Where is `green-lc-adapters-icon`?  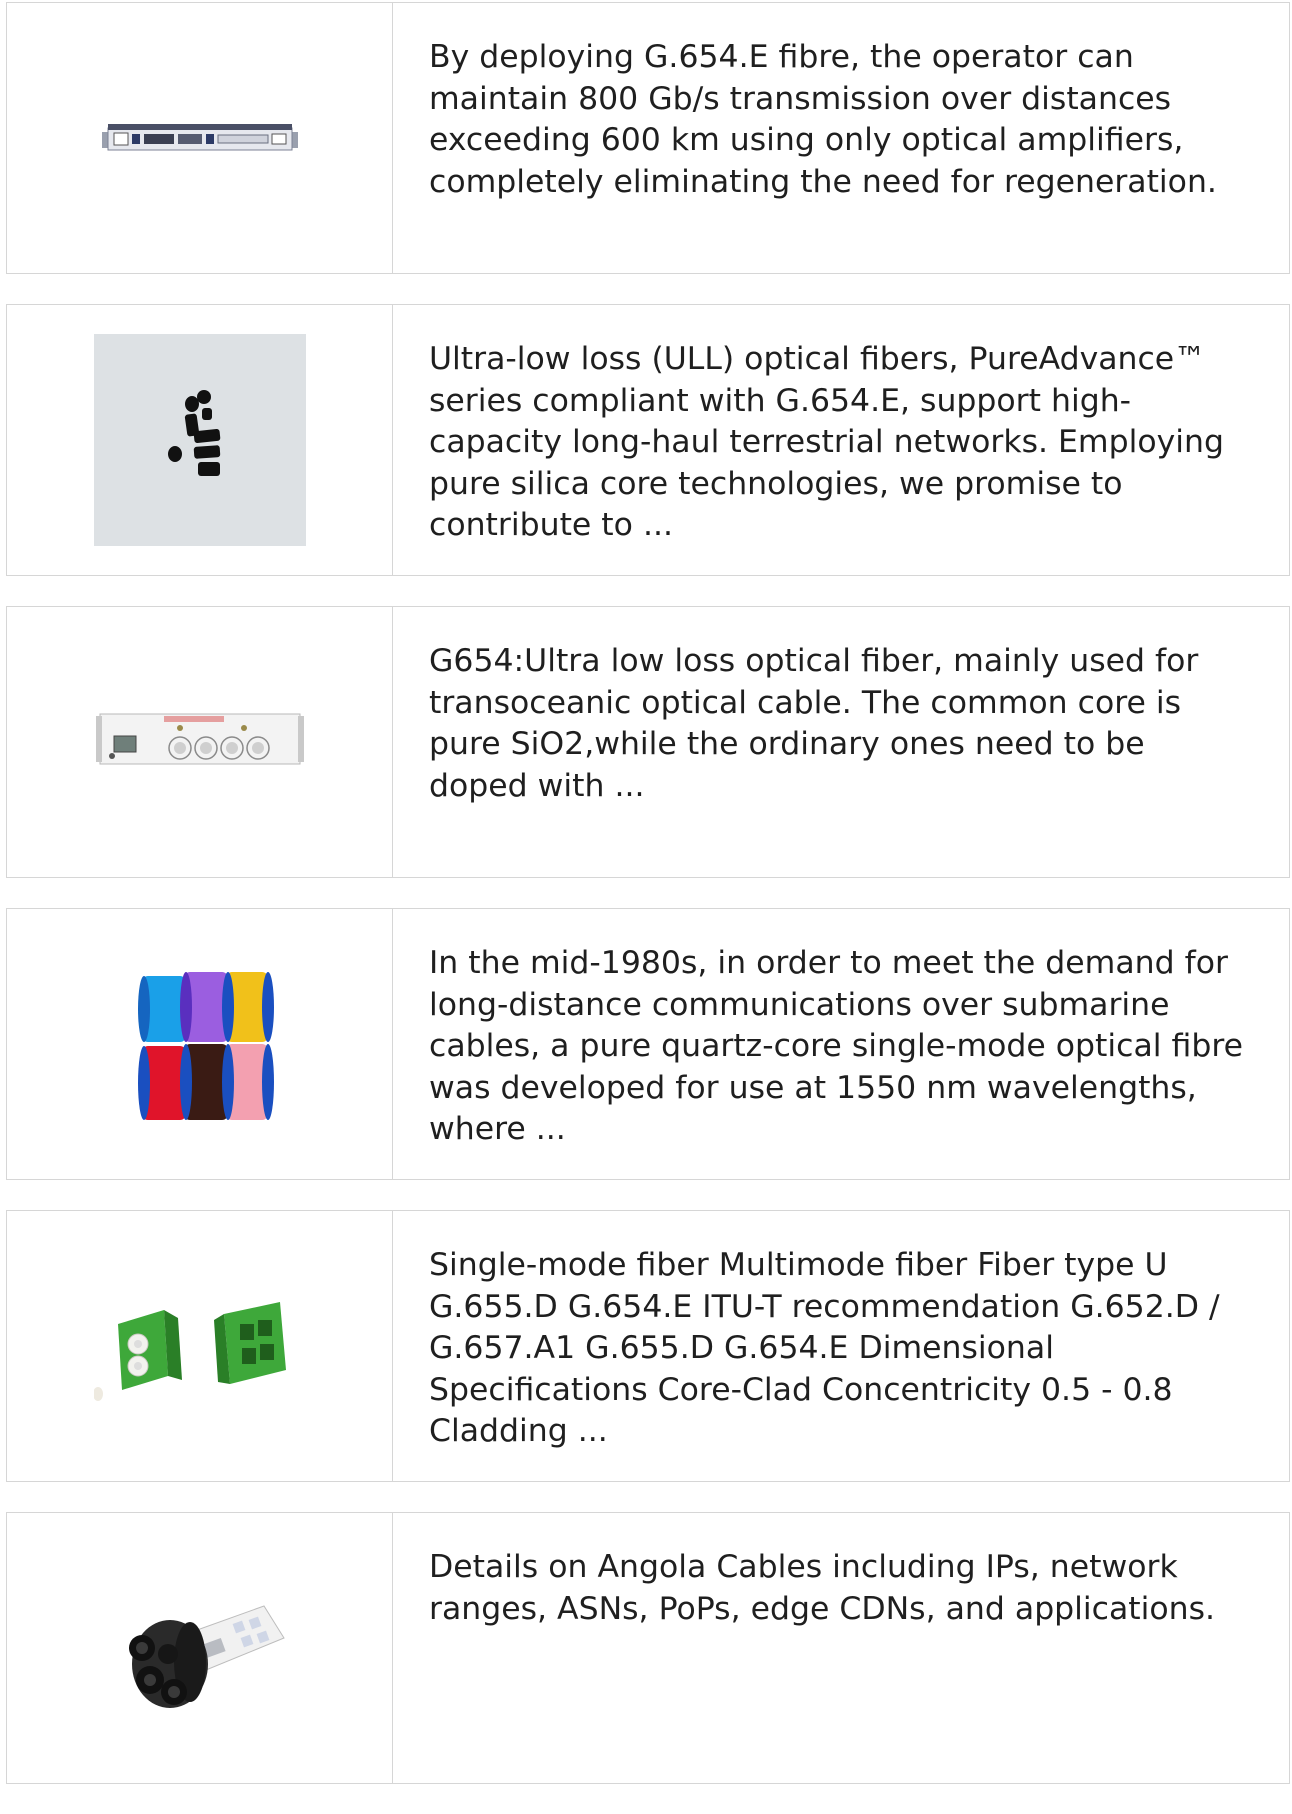 green-lc-adapters-icon is located at coordinates (199, 1346).